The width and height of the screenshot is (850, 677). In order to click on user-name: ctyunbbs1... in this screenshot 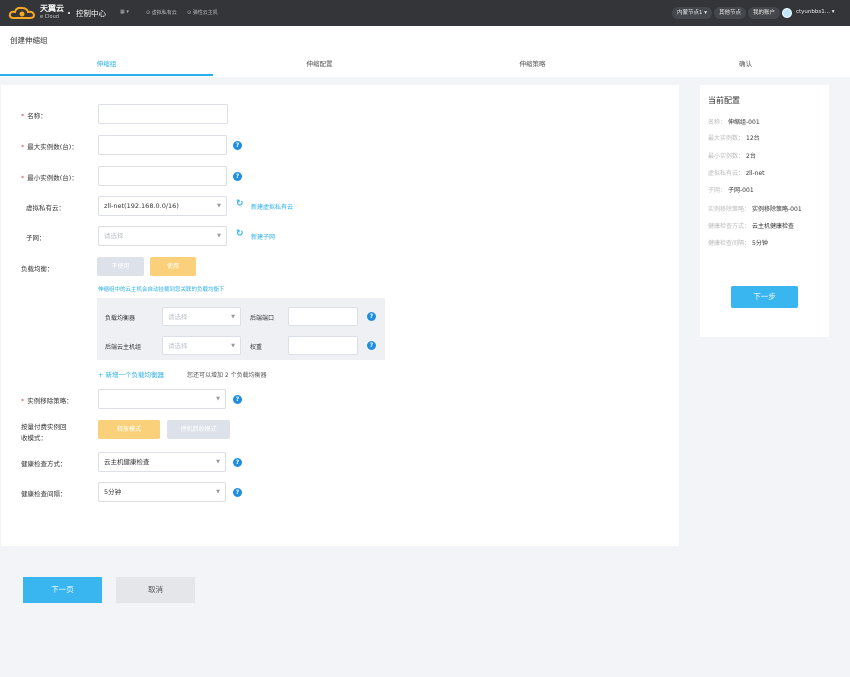, I will do `click(813, 12)`.